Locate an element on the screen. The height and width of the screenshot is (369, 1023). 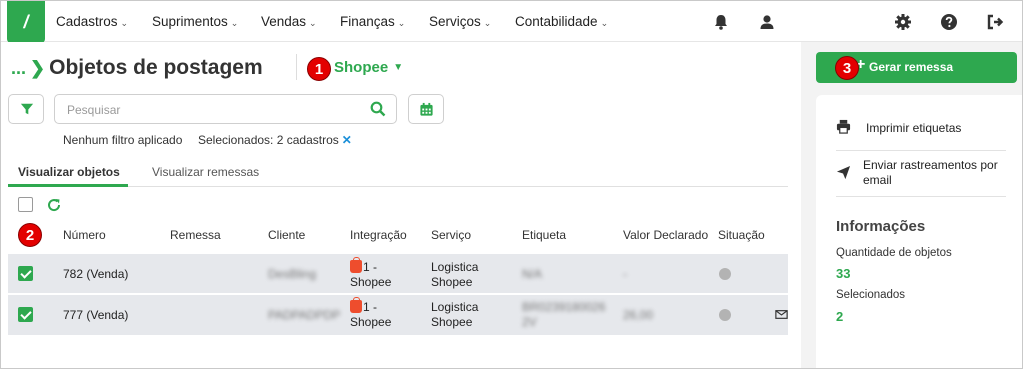
column-header-numero: Número is located at coordinates (84, 235).